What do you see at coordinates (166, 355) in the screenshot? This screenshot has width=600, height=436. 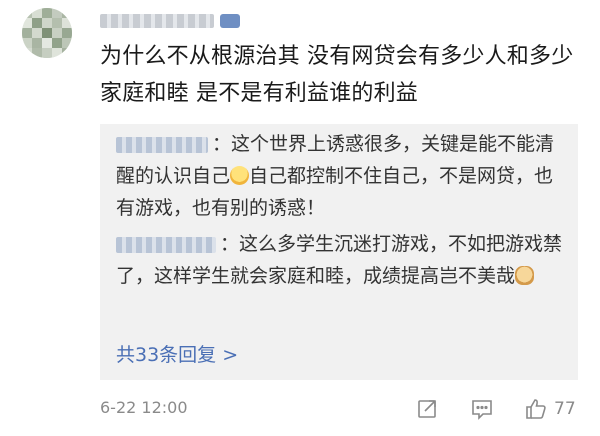 I see `more-replies-label: 共33条回复` at bounding box center [166, 355].